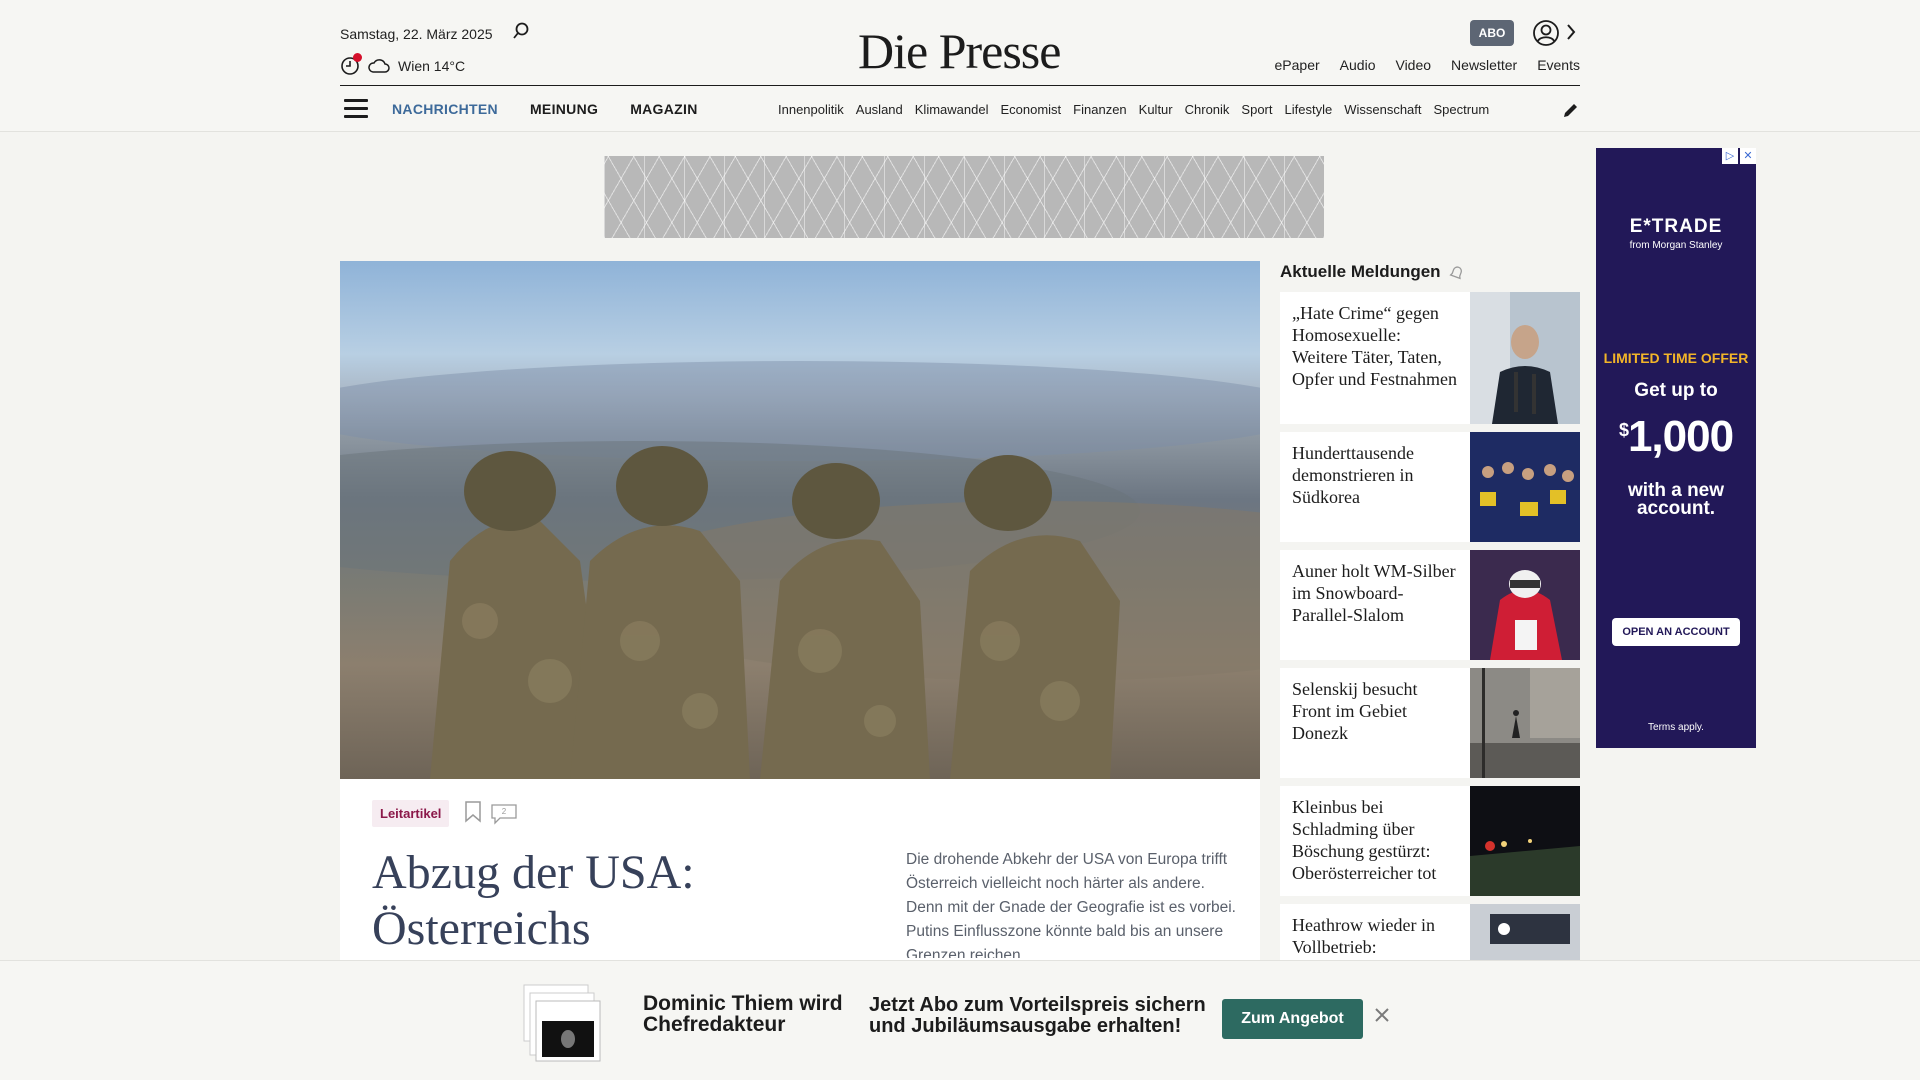 The height and width of the screenshot is (1080, 1920). I want to click on current-date: Samstag, 22. März 2025, so click(416, 34).